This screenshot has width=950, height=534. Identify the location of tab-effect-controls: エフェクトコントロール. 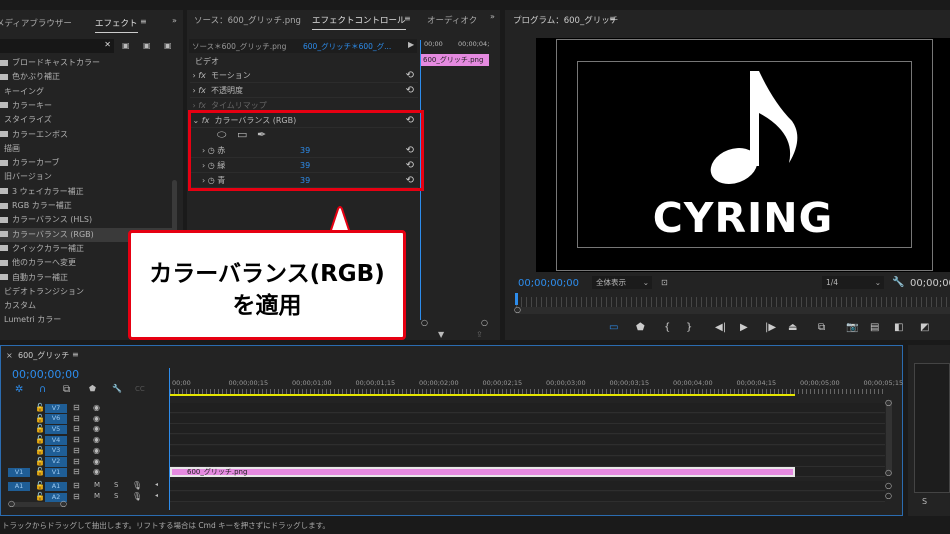
(359, 22).